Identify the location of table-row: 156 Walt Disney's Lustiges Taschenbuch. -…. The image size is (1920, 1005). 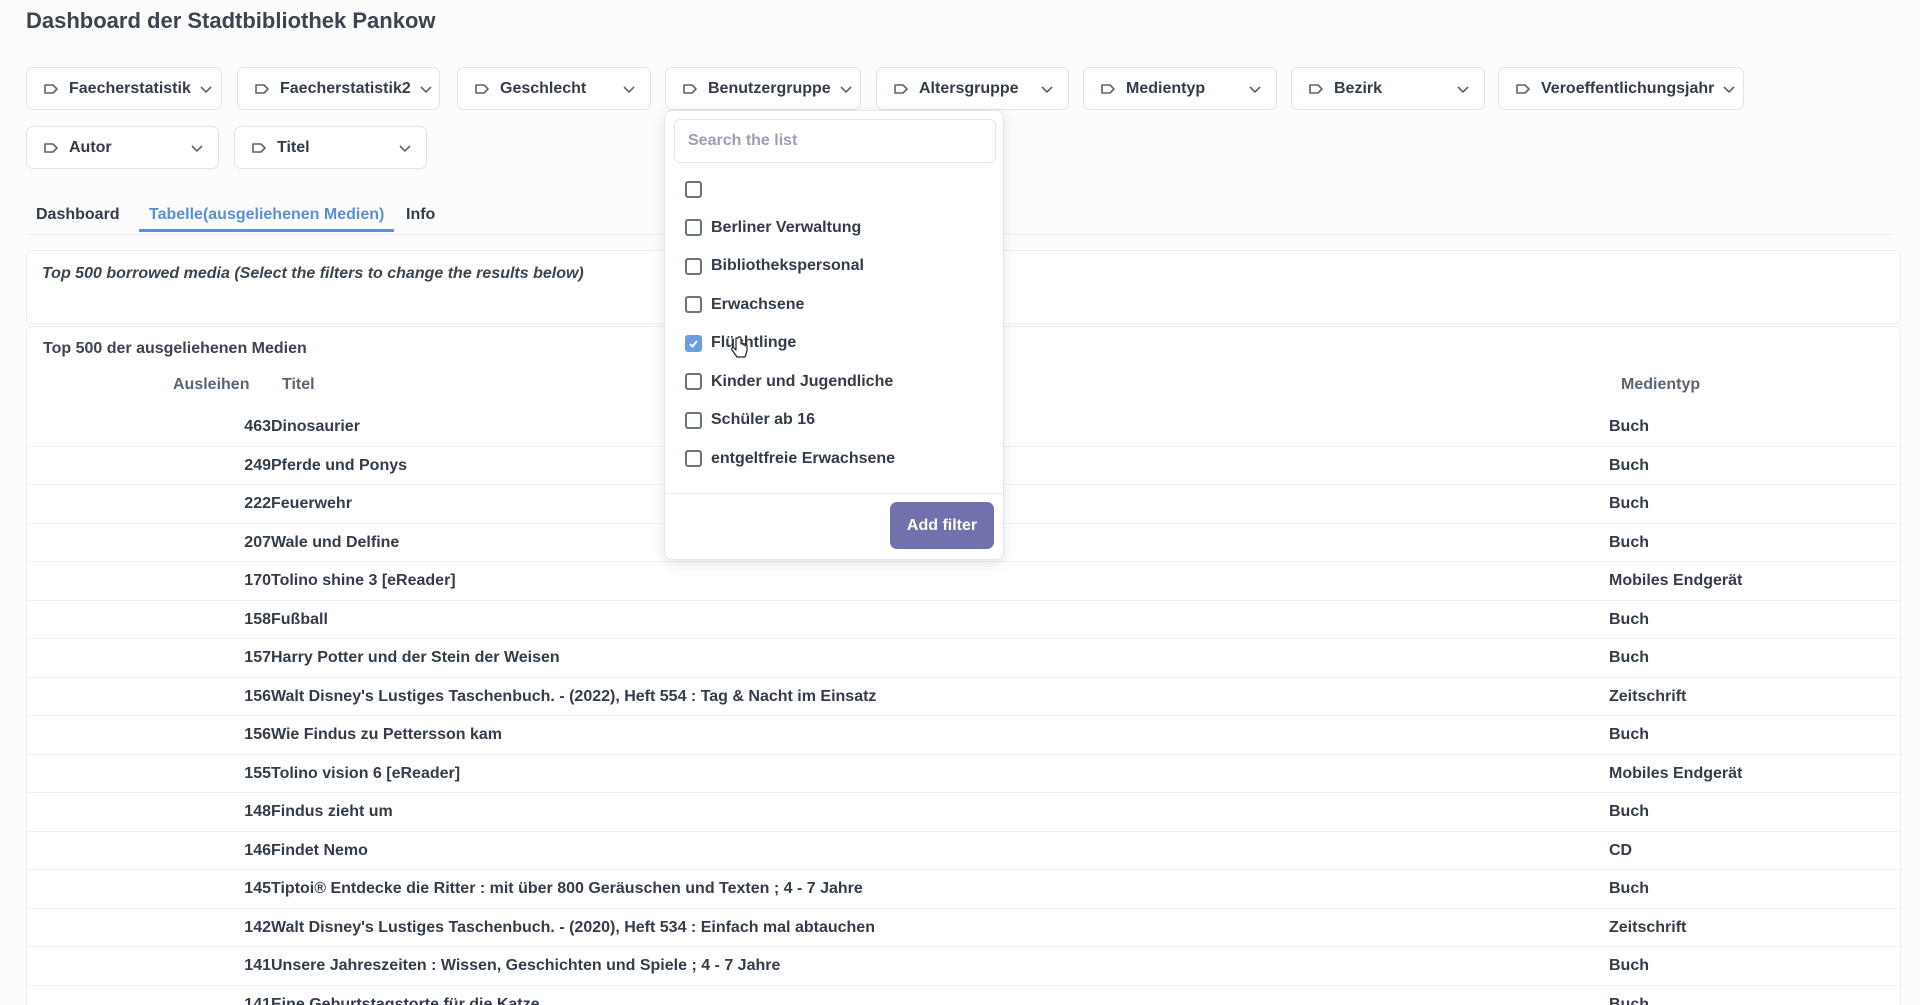
(964, 697).